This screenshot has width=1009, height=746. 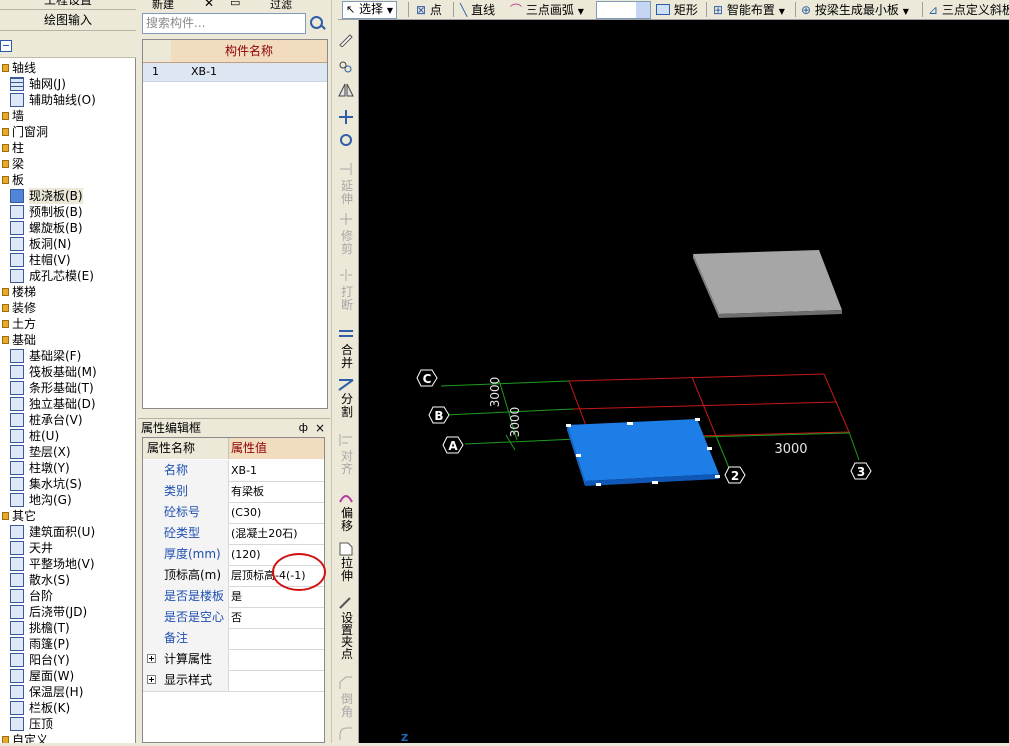 I want to click on property-row: 备注, so click(x=233, y=639).